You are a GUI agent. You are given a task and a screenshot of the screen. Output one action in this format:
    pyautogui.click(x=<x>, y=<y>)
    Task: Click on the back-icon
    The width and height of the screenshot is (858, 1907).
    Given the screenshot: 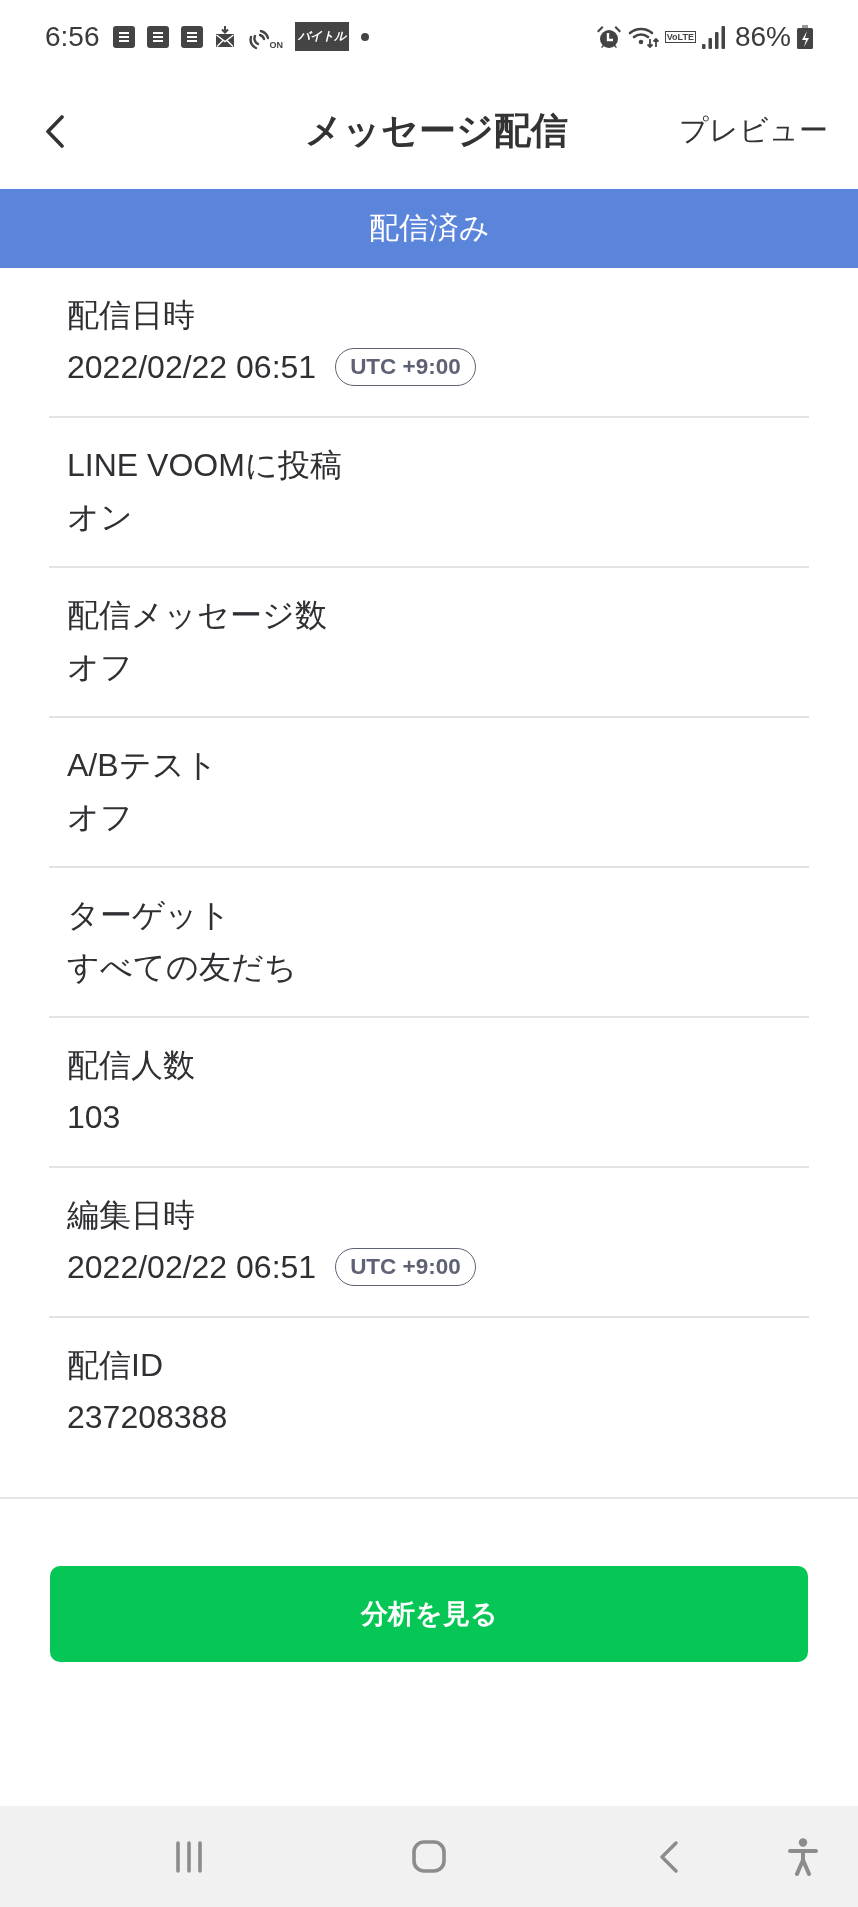 What is the action you would take?
    pyautogui.click(x=669, y=1856)
    